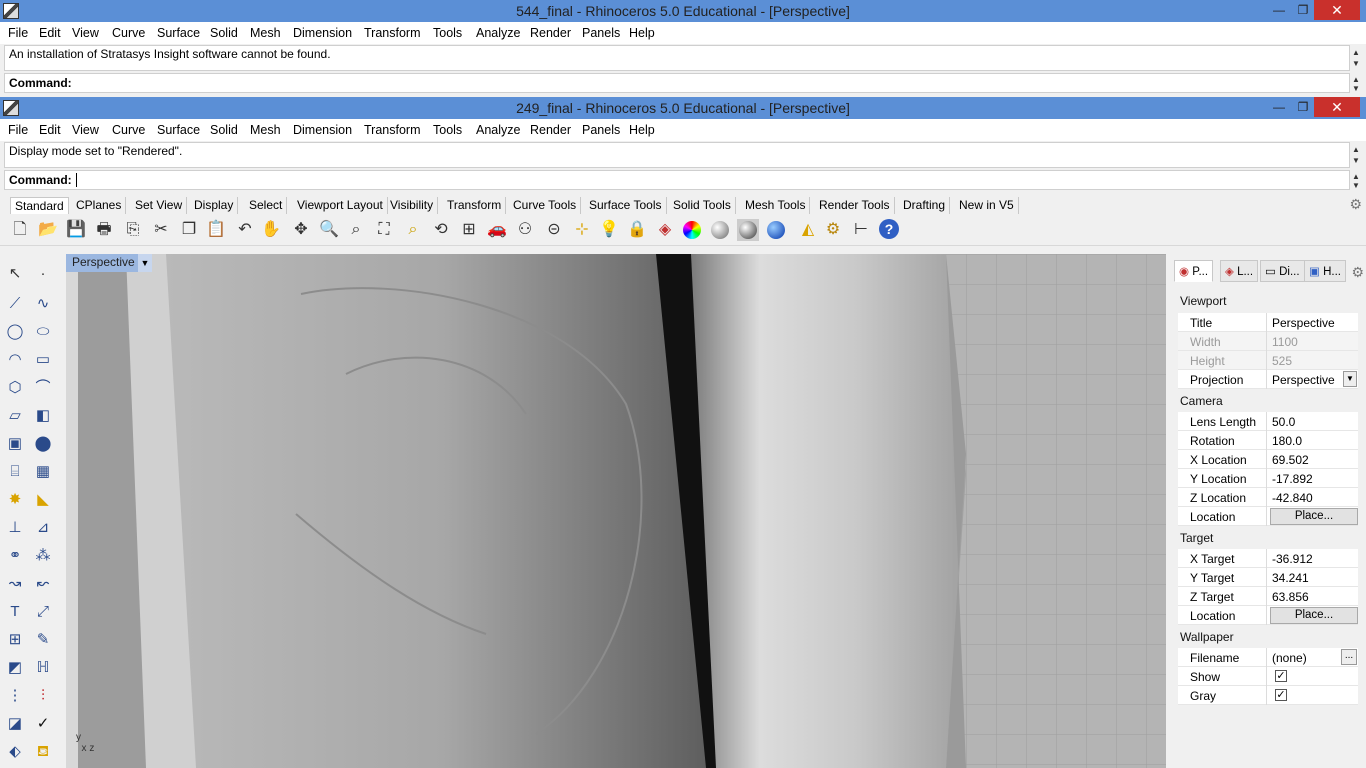 The image size is (1366, 768). I want to click on show-checkbox: ✓, so click(1281, 676).